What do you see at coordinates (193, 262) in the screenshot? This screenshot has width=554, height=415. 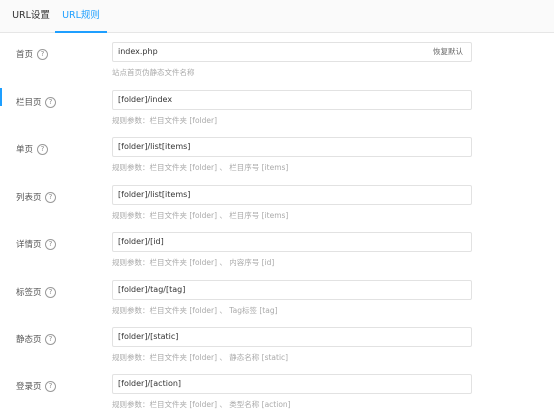 I see `field-hint: 规则参数：栏目文件夹 [folder] 、 内容序号 [id]` at bounding box center [193, 262].